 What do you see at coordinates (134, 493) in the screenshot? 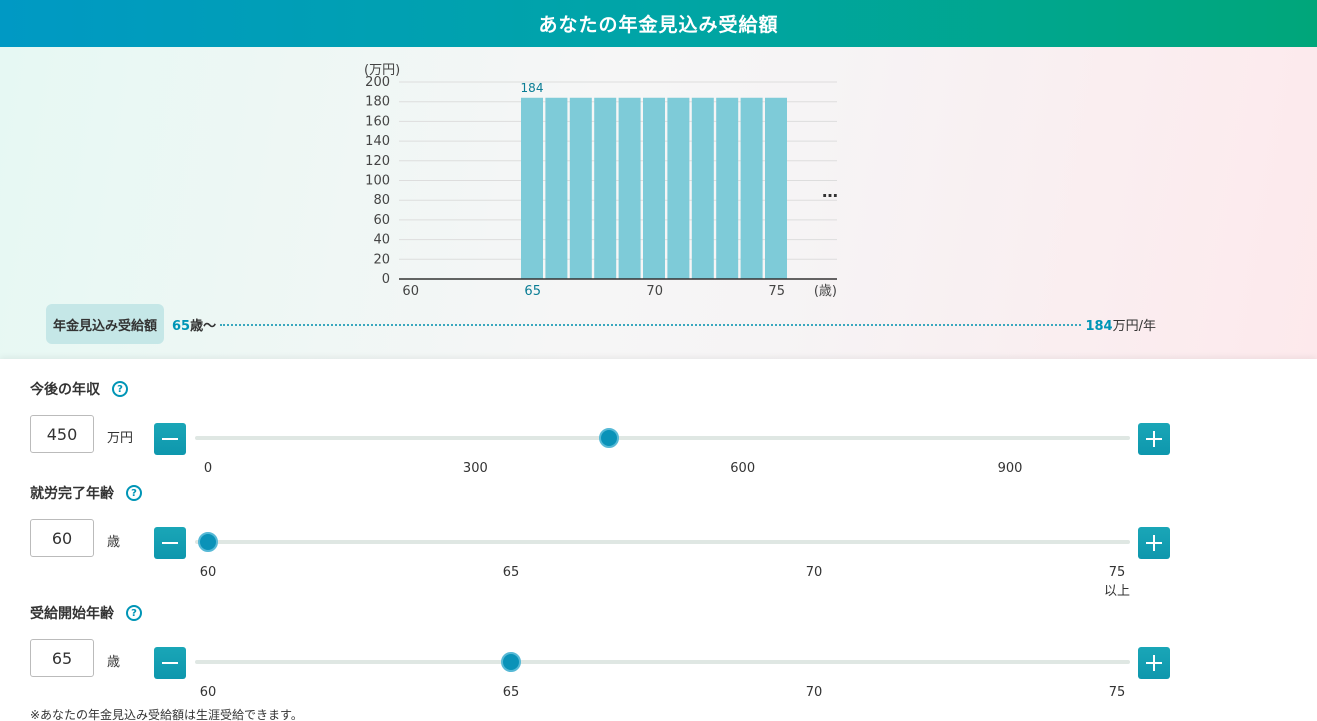
I see `retire-age-help-icon: ?` at bounding box center [134, 493].